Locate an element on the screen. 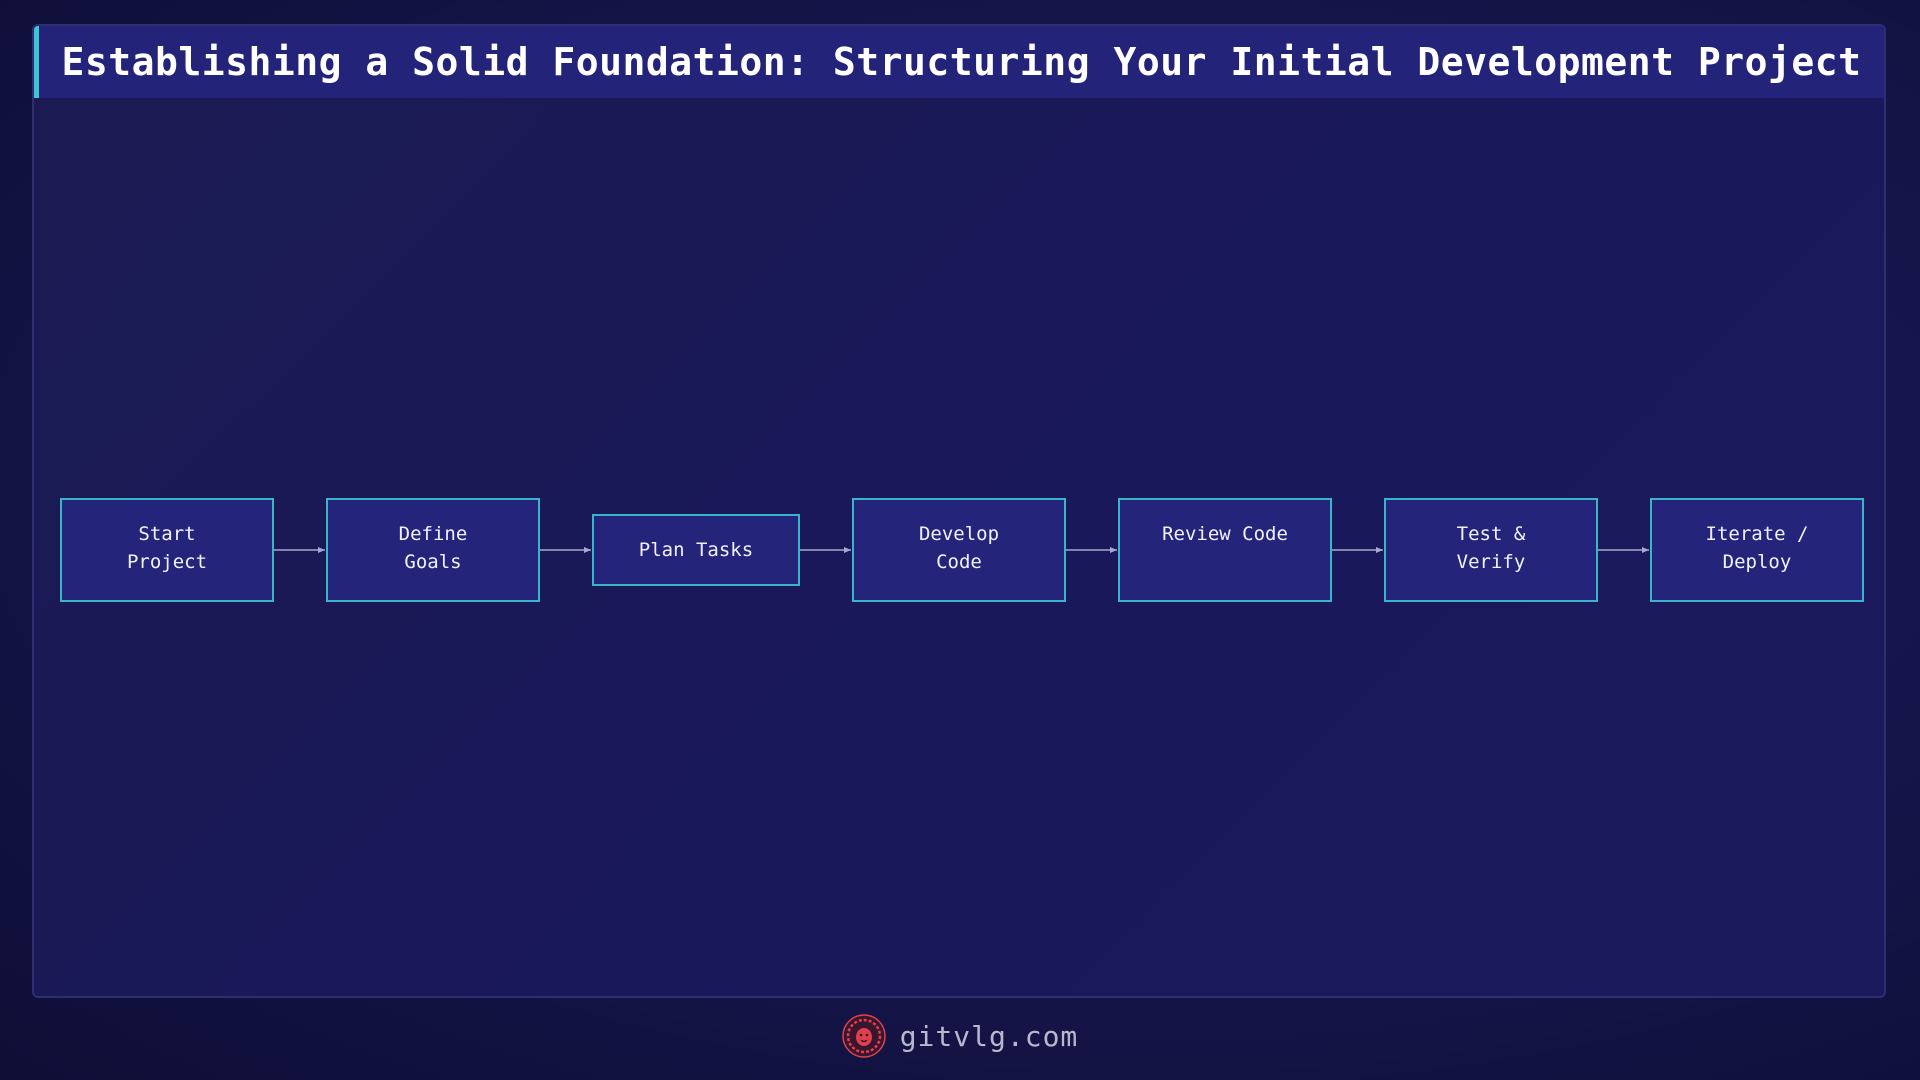 The width and height of the screenshot is (1920, 1080). flow-node-test-verify: Test & Verify is located at coordinates (1491, 550).